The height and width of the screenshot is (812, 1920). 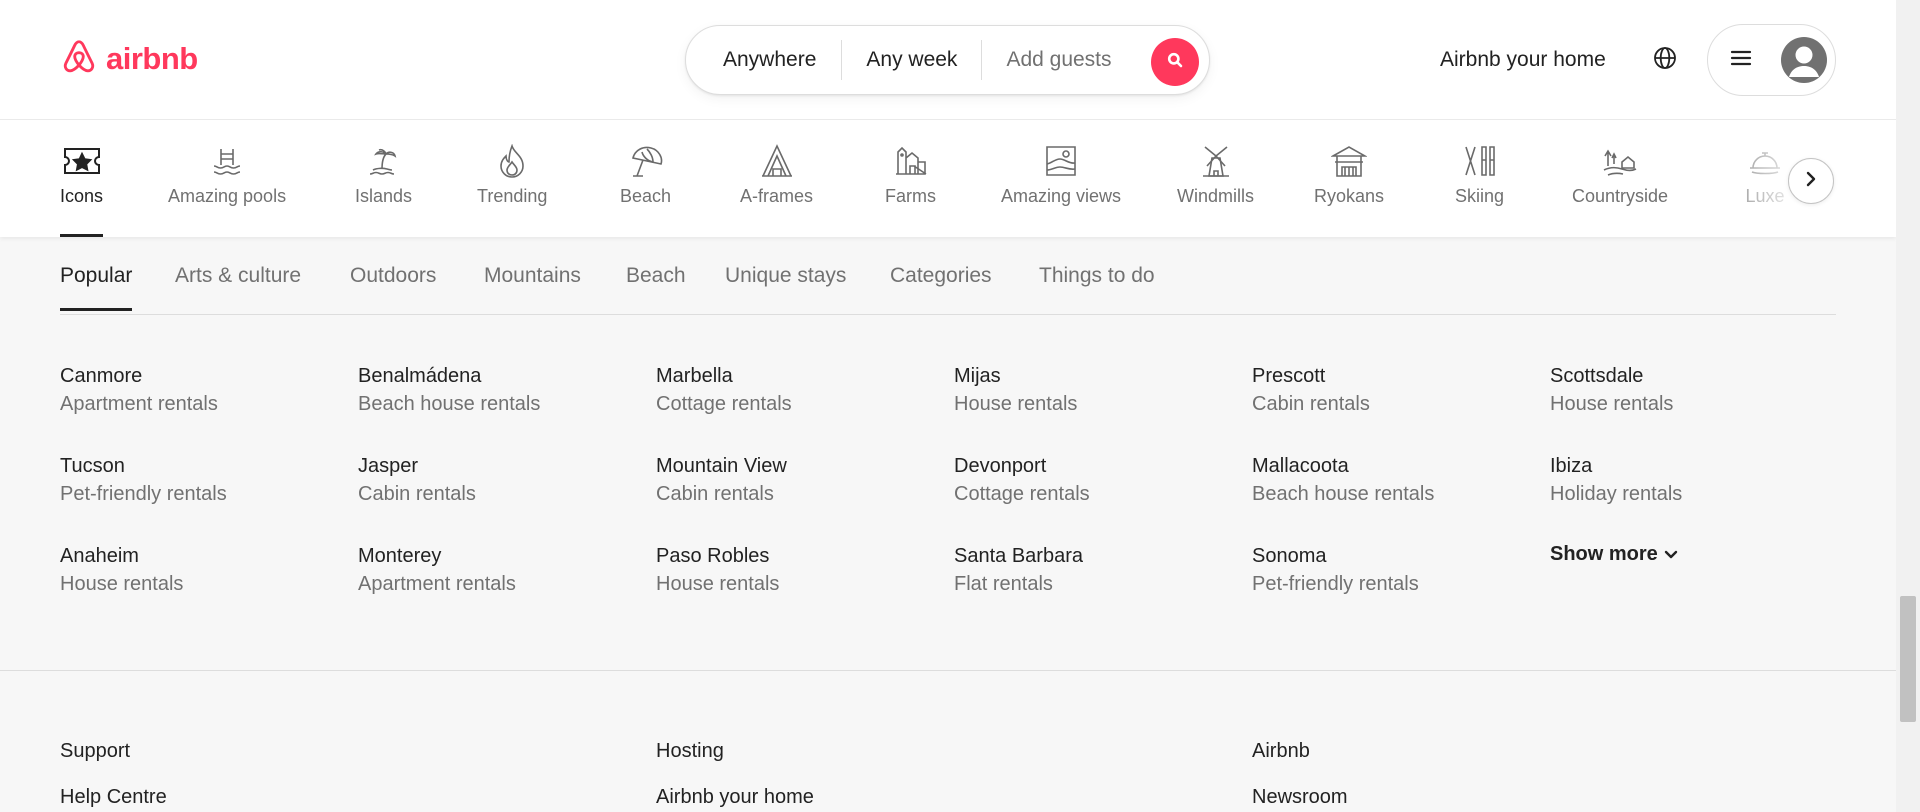 I want to click on category-luxe: Luxe, so click(x=1765, y=178).